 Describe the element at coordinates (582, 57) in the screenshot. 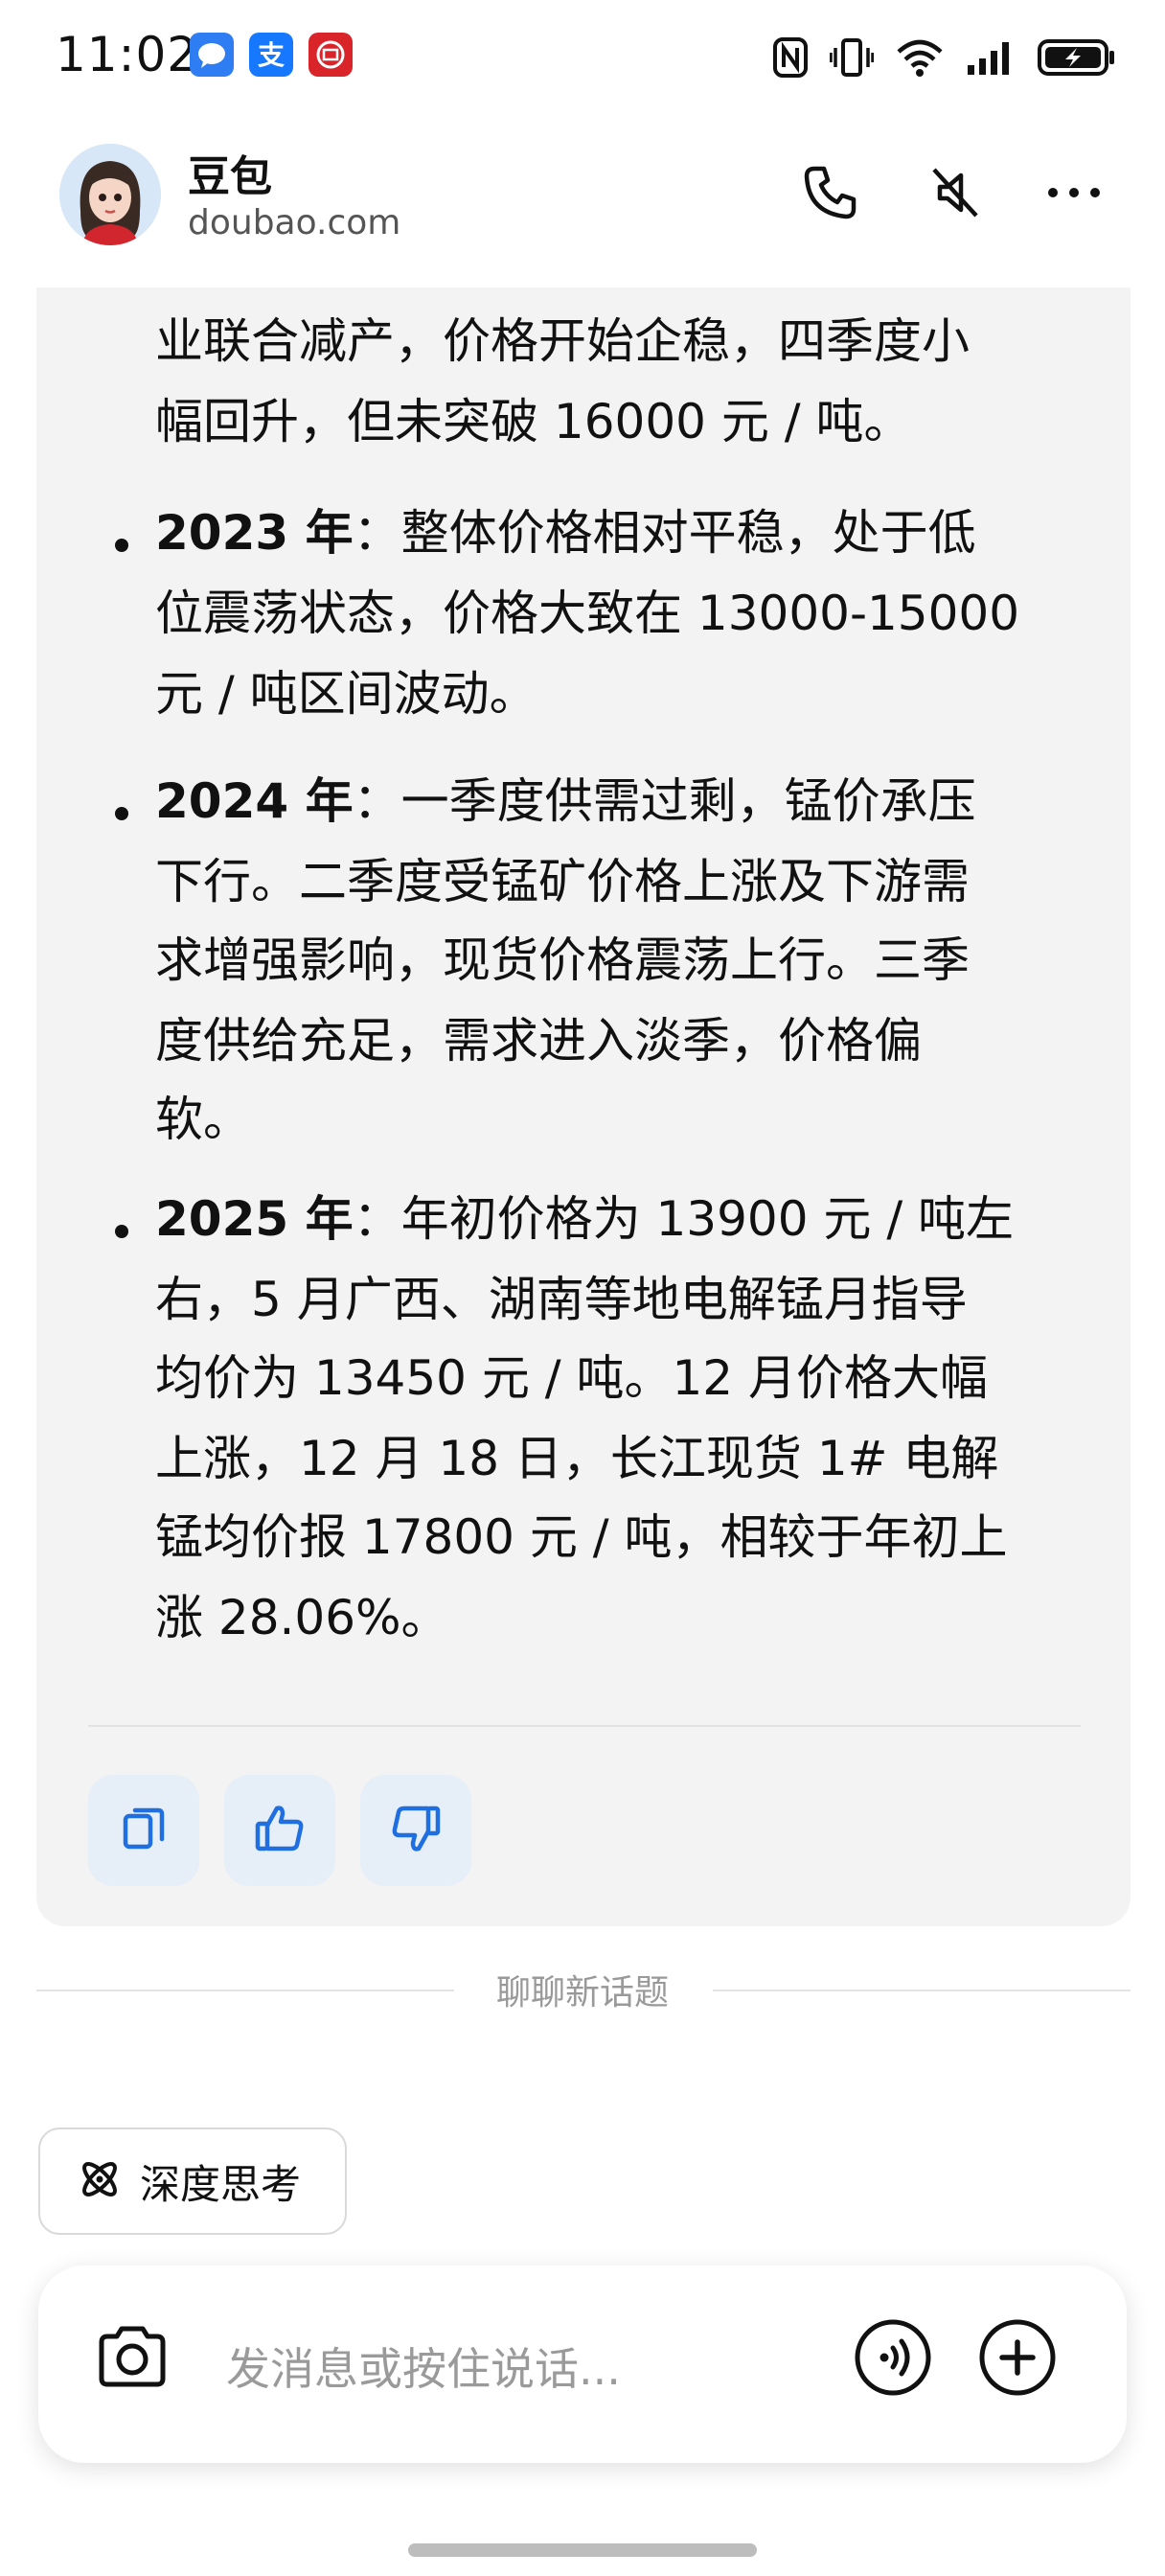

I see `status-bar: 11:02 支` at that location.